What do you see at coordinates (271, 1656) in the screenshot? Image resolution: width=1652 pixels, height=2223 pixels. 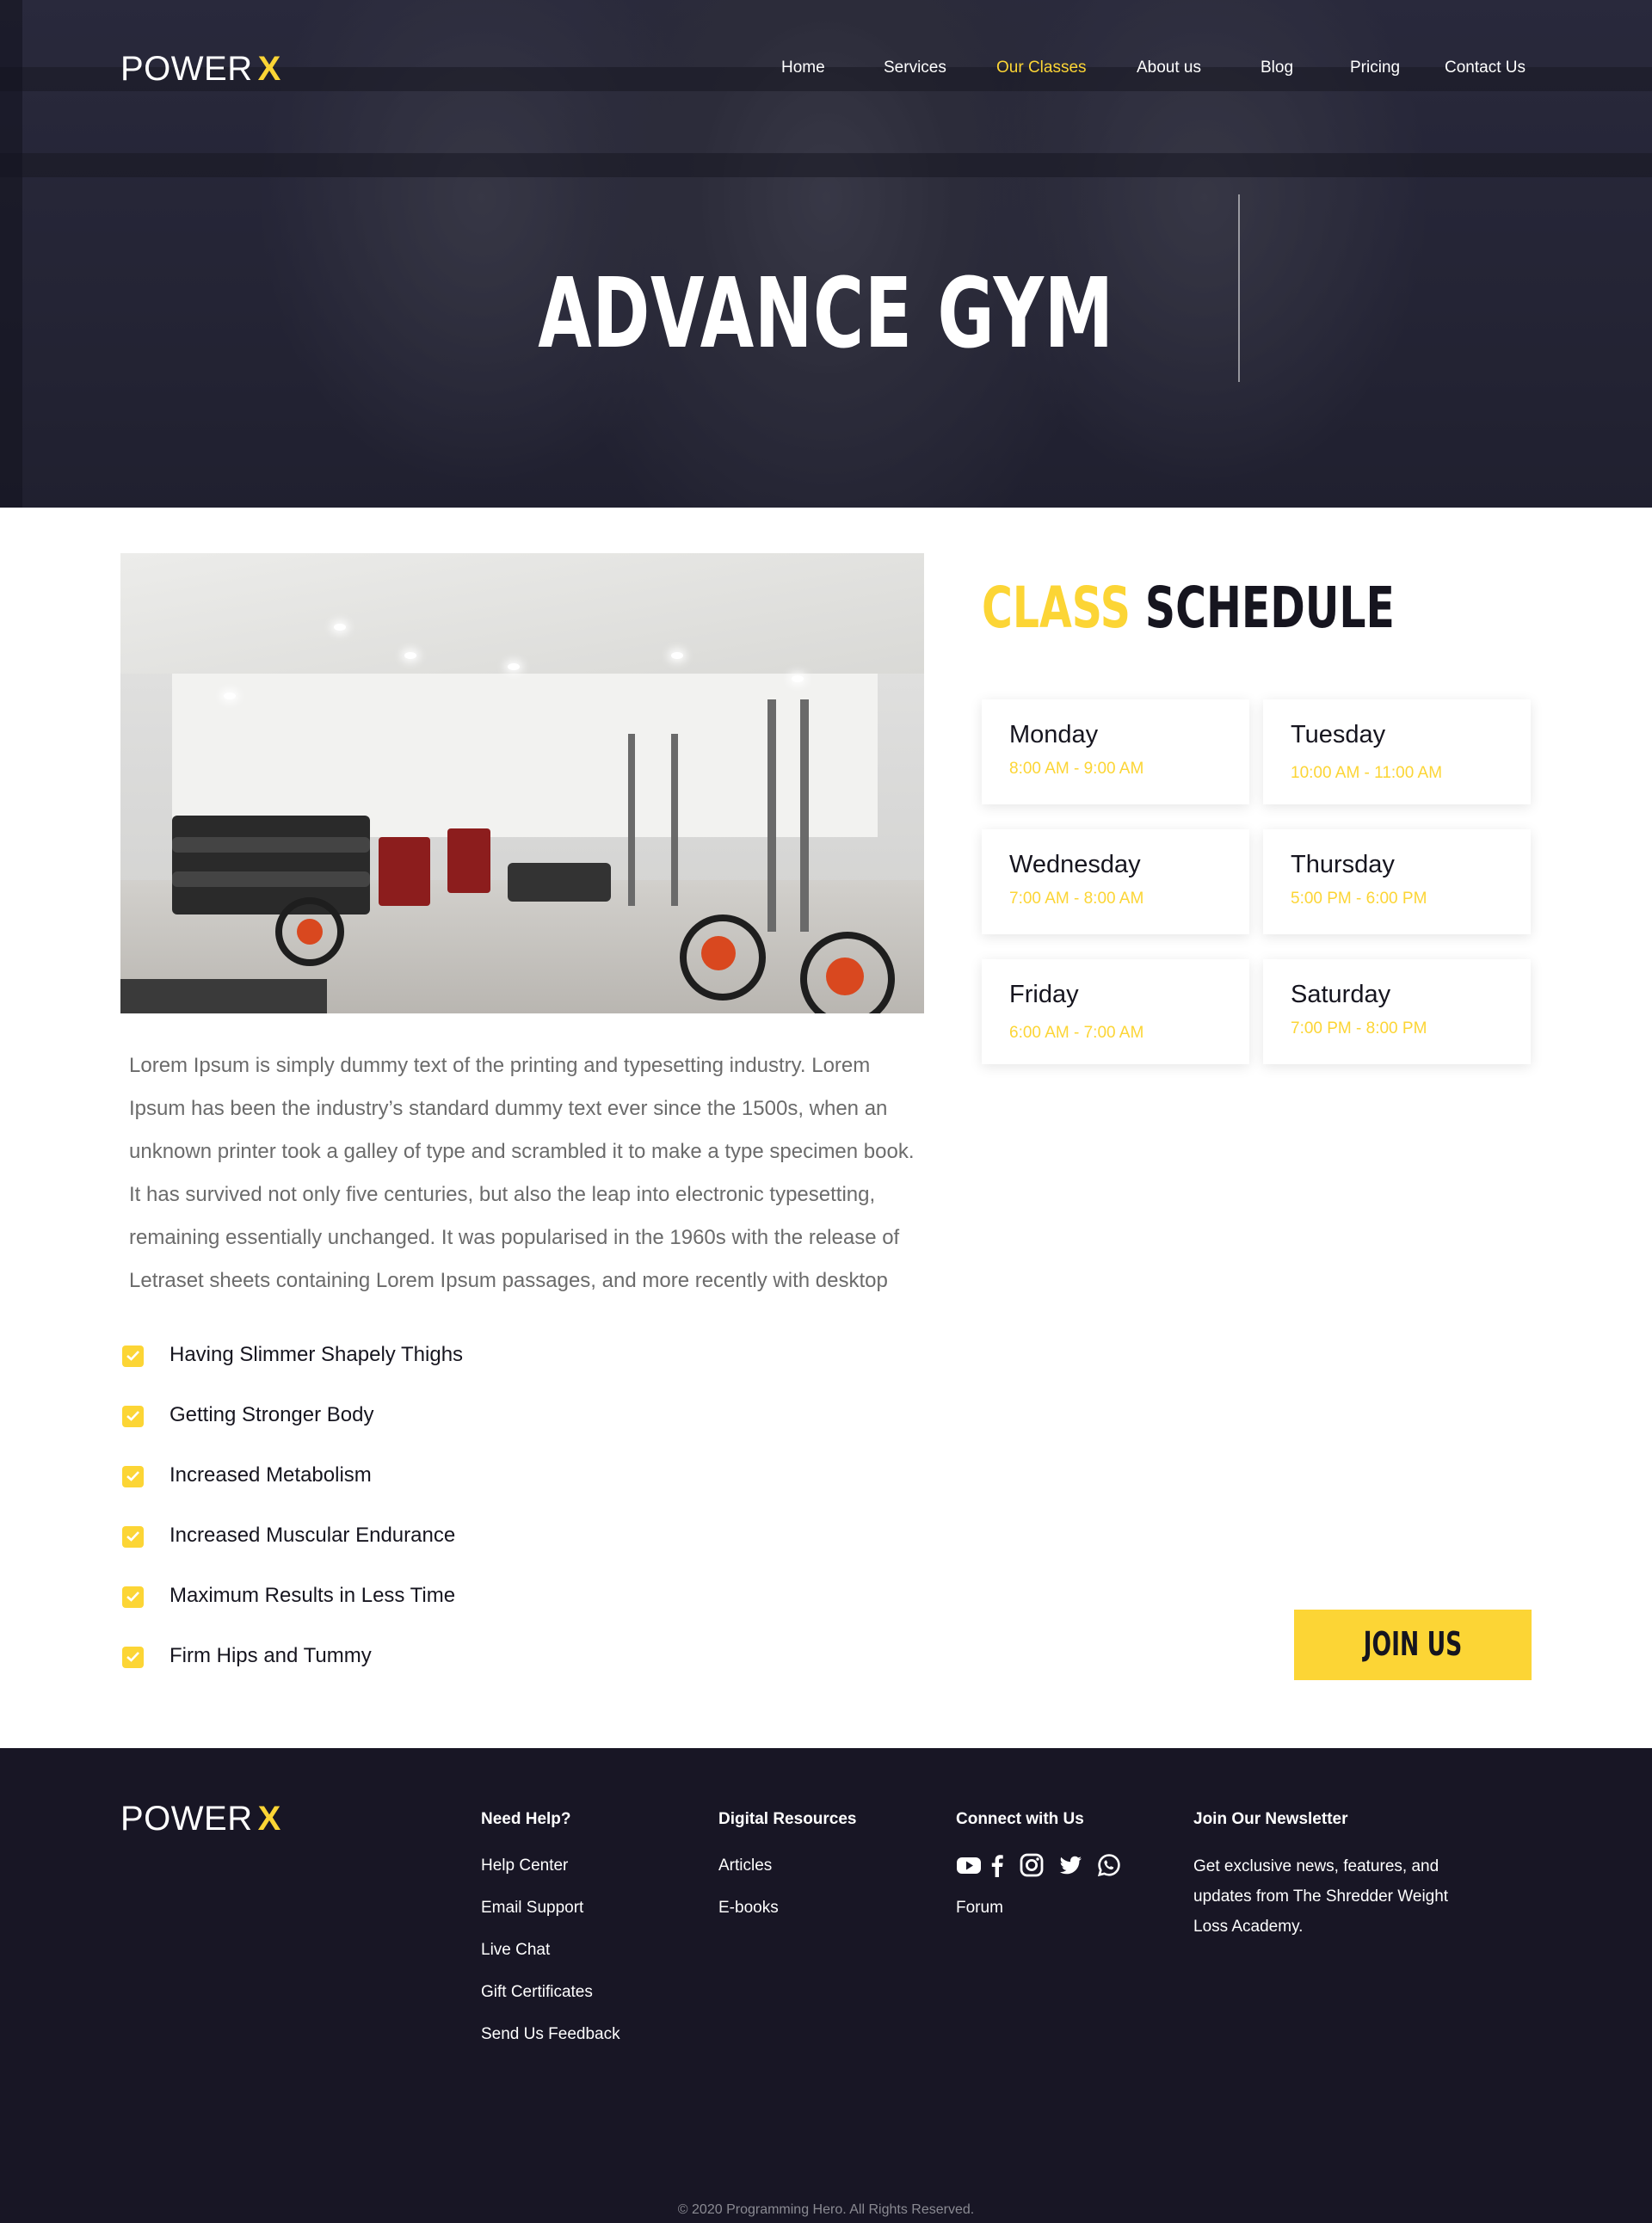 I see `benefit-label: Firm Hips and Tummy` at bounding box center [271, 1656].